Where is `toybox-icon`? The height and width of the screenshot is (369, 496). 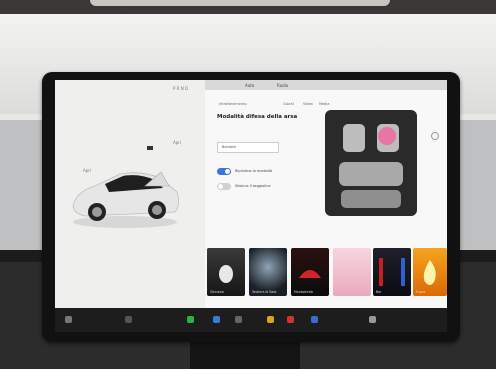
toybox-icon is located at coordinates (270, 319).